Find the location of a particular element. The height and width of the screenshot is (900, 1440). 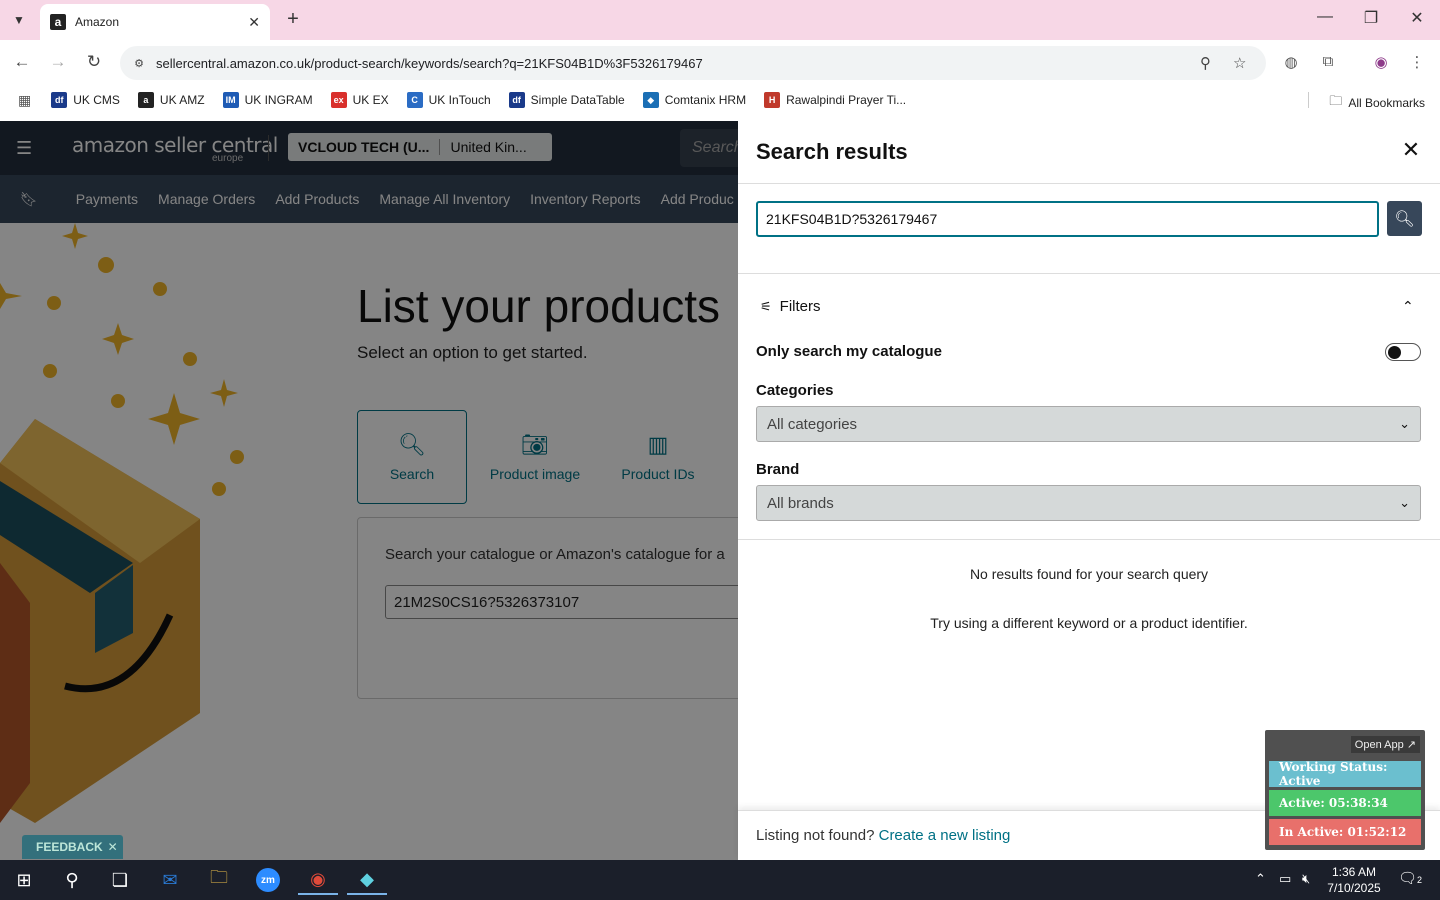

create-listing-link: Create a new listing is located at coordinates (945, 835).